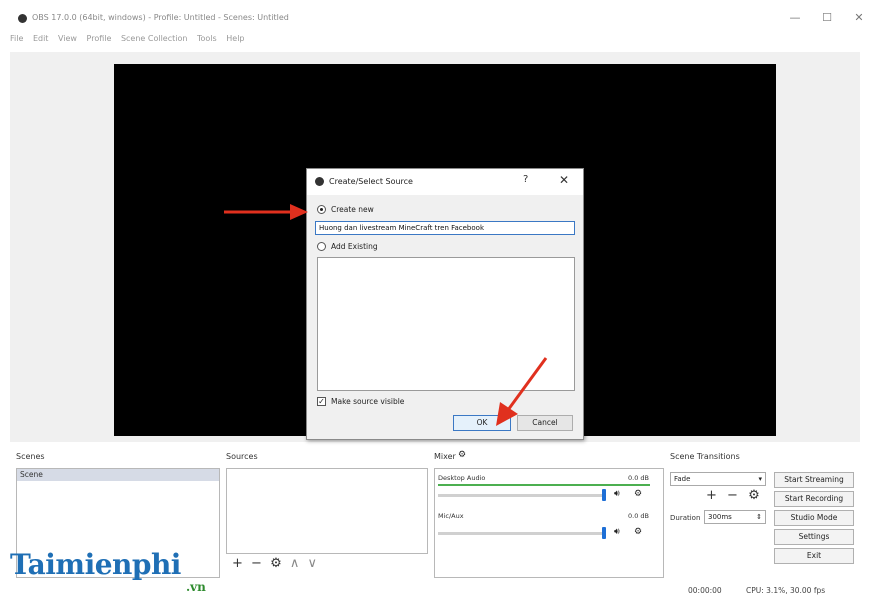 This screenshot has width=870, height=596. What do you see at coordinates (154, 38) in the screenshot?
I see `menu-scene-collection: Scene Collection` at bounding box center [154, 38].